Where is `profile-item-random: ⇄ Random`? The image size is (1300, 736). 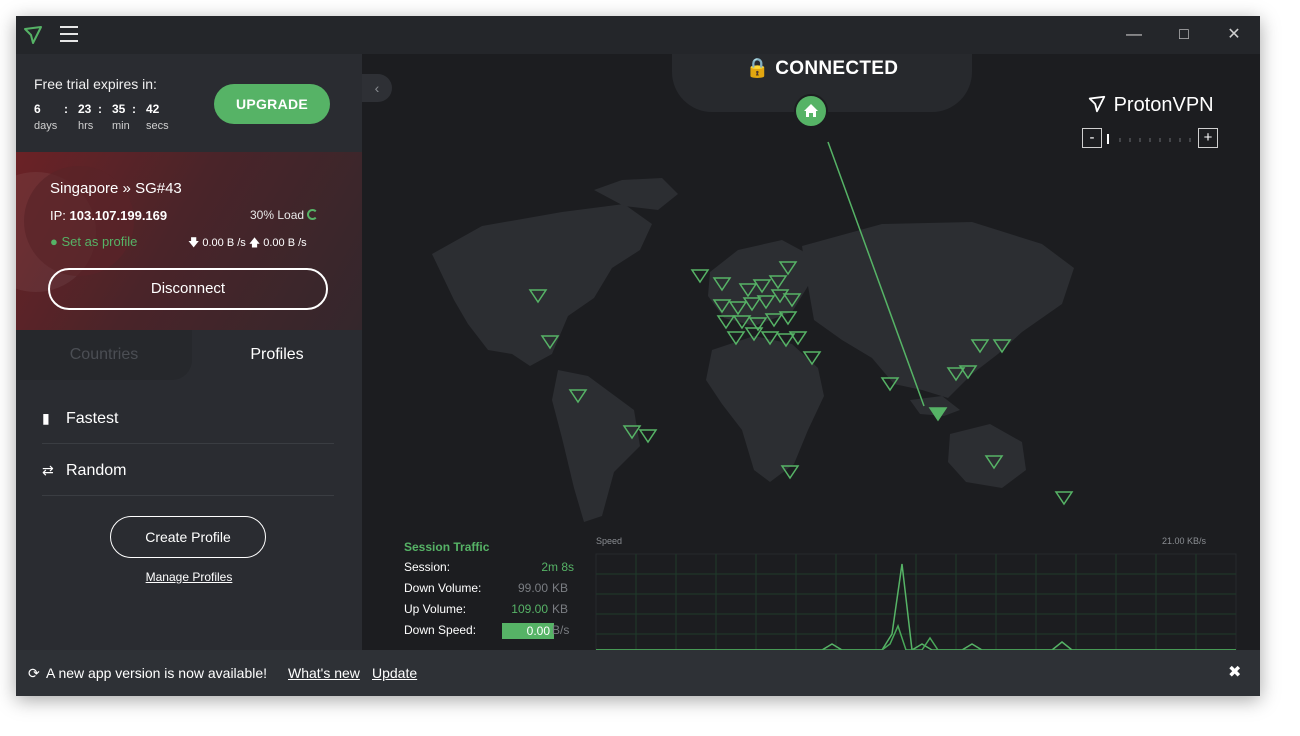
profile-item-random: ⇄ Random is located at coordinates (188, 470).